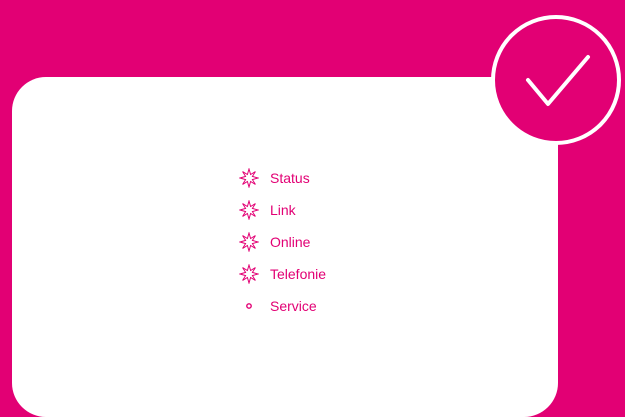  I want to click on status-label: Status, so click(290, 178).